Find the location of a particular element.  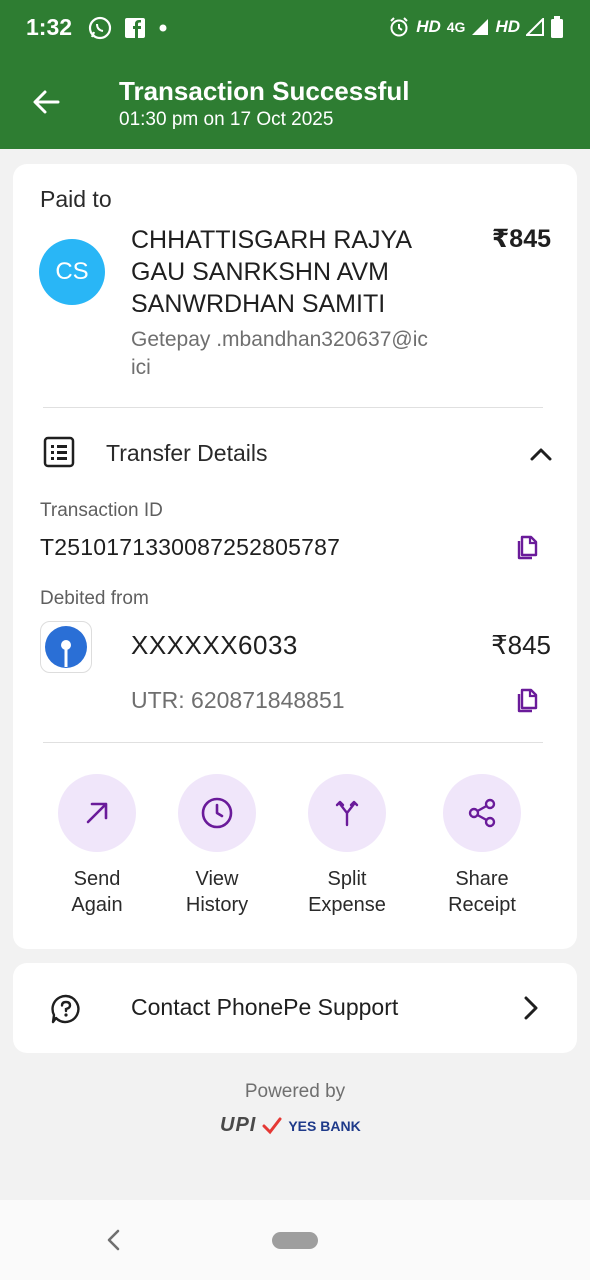

debited-amount: ₹845 is located at coordinates (521, 645).